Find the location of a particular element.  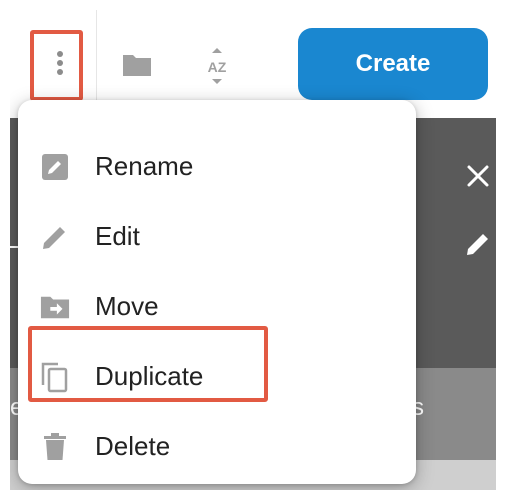

menu-item-label: Edit is located at coordinates (117, 236).